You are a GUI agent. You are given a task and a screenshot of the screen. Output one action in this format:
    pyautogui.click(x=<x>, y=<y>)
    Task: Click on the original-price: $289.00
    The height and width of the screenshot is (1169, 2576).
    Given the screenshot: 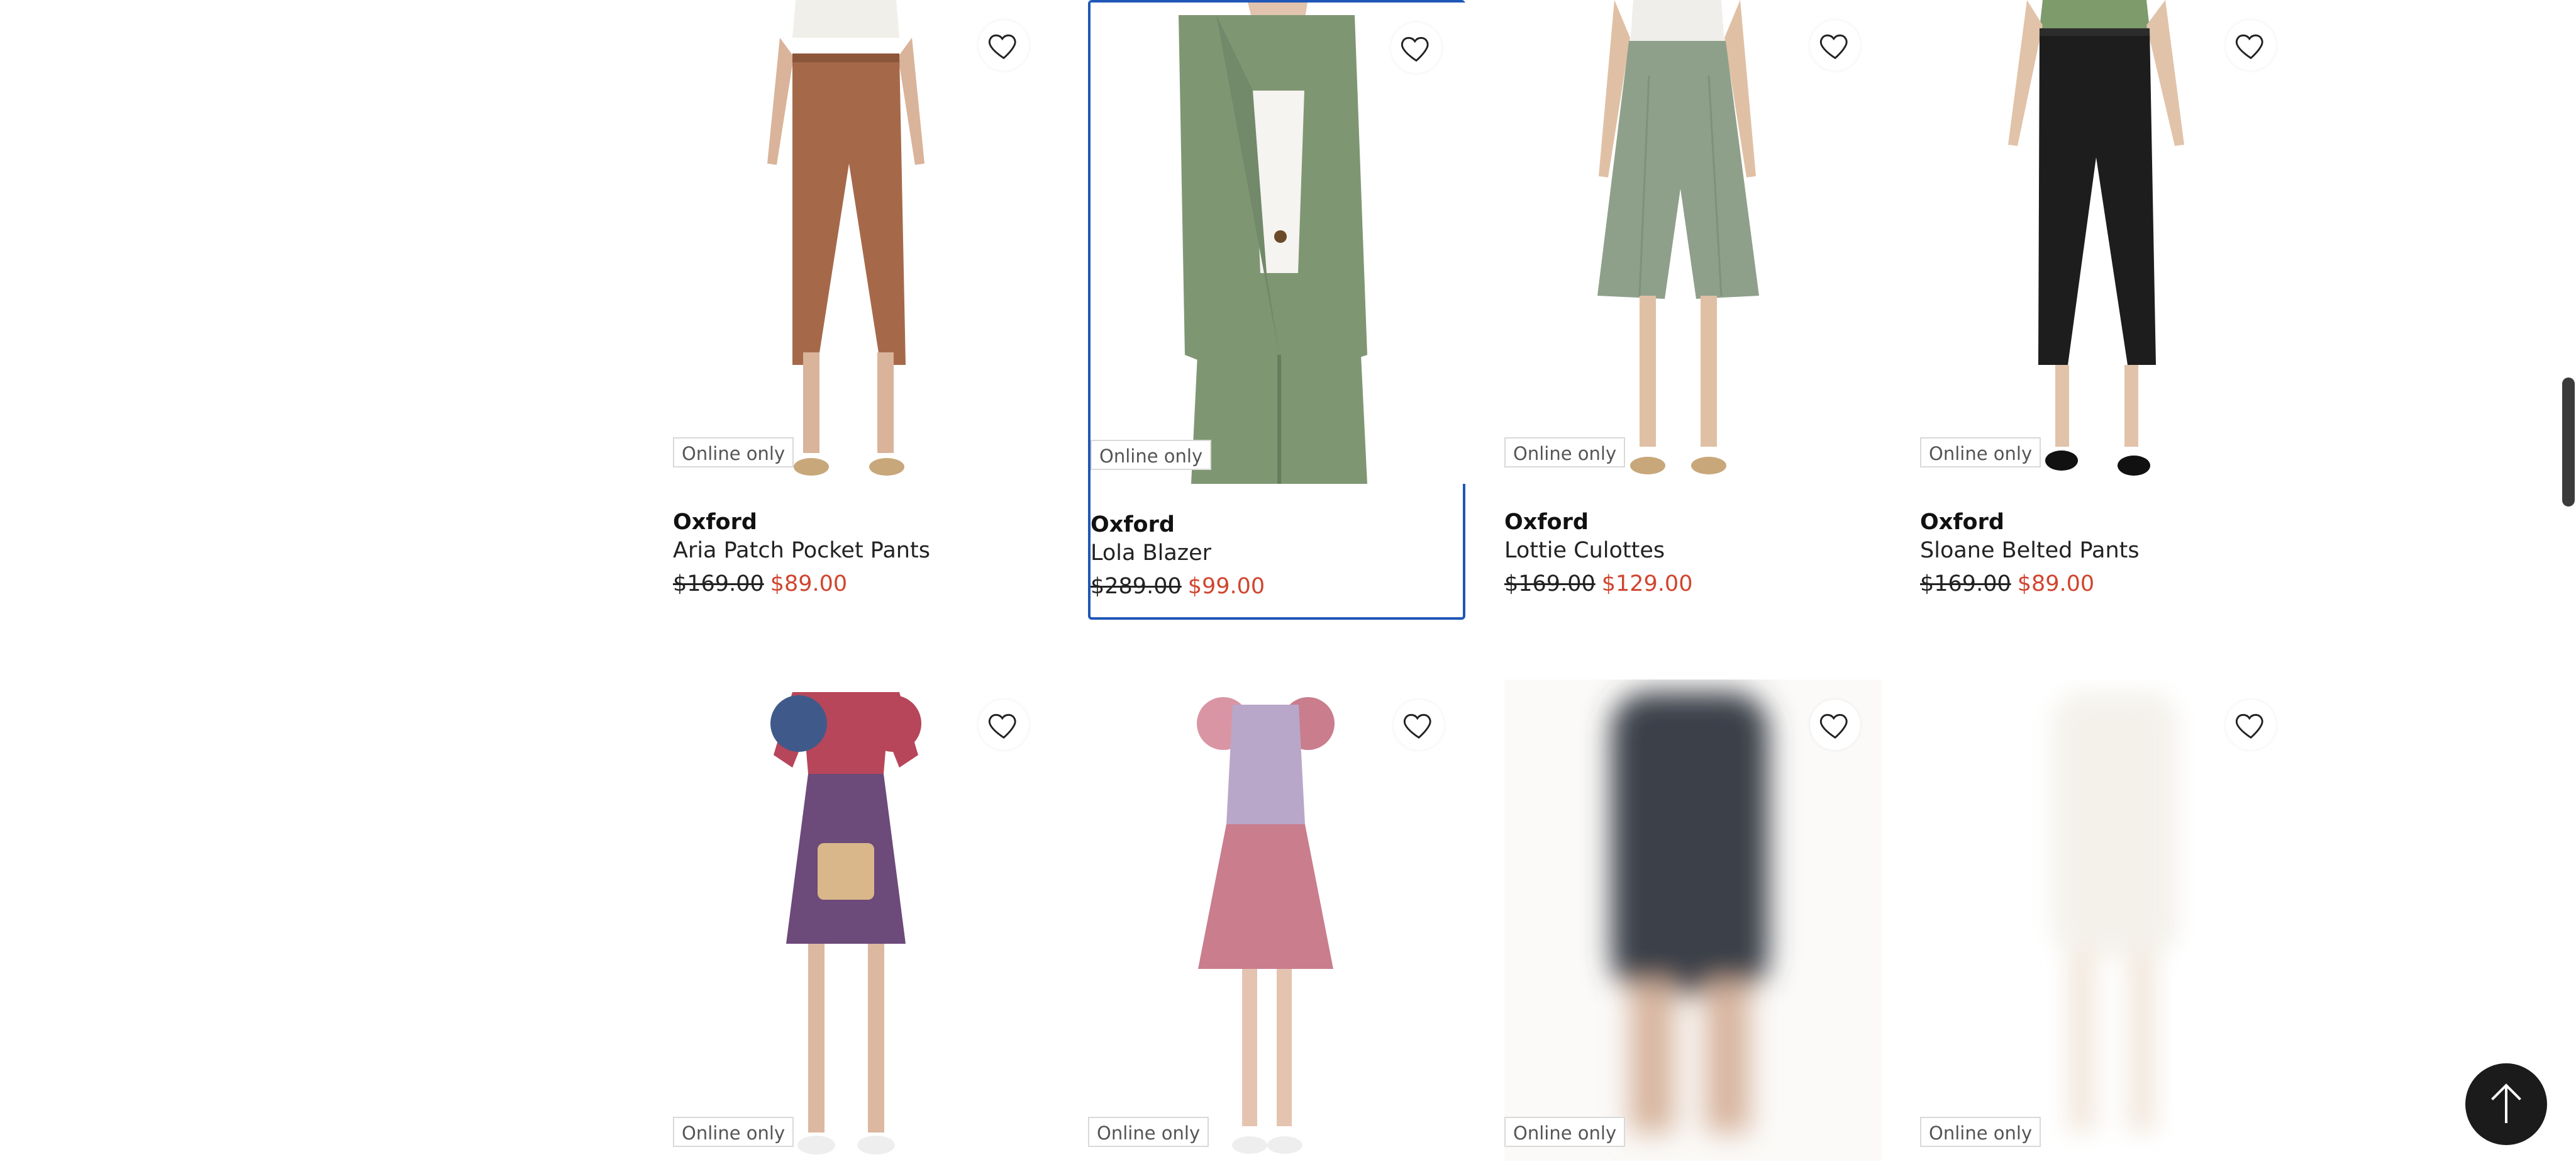 What is the action you would take?
    pyautogui.click(x=1136, y=586)
    